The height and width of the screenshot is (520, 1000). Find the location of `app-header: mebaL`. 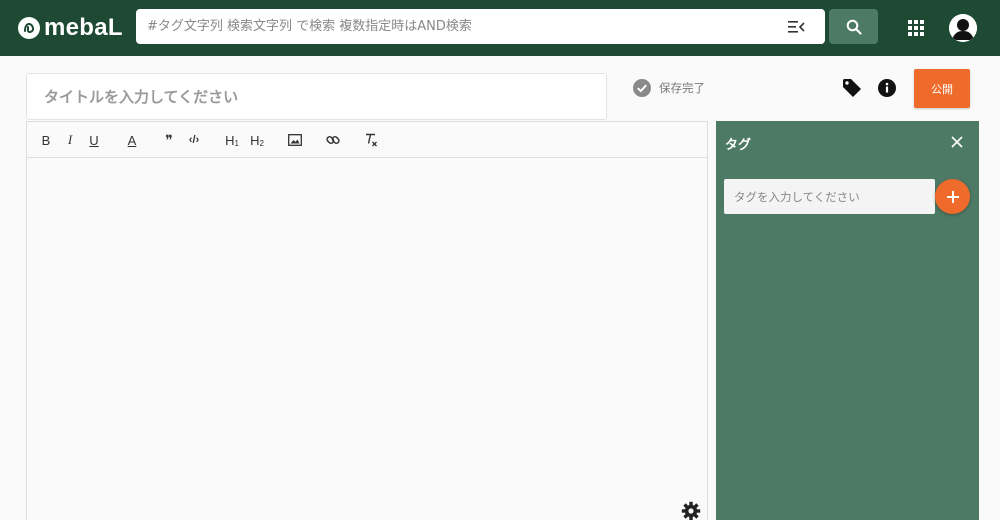

app-header: mebaL is located at coordinates (500, 28).